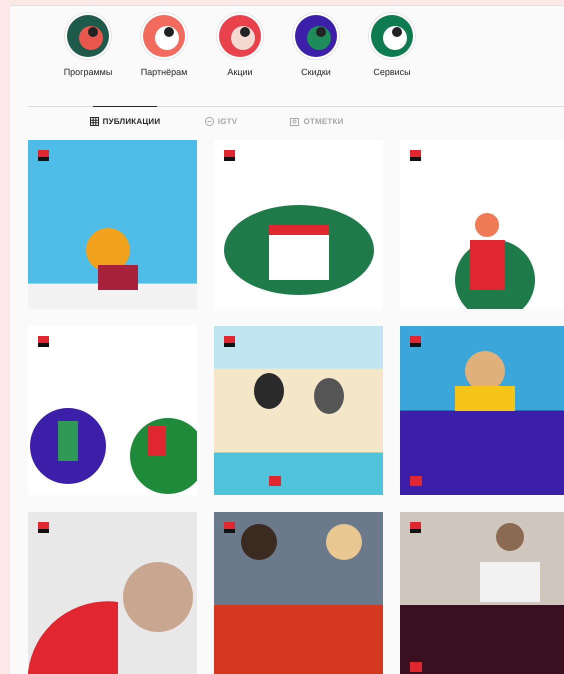 This screenshot has height=674, width=564. I want to click on highlight-label: Скидки, so click(316, 72).